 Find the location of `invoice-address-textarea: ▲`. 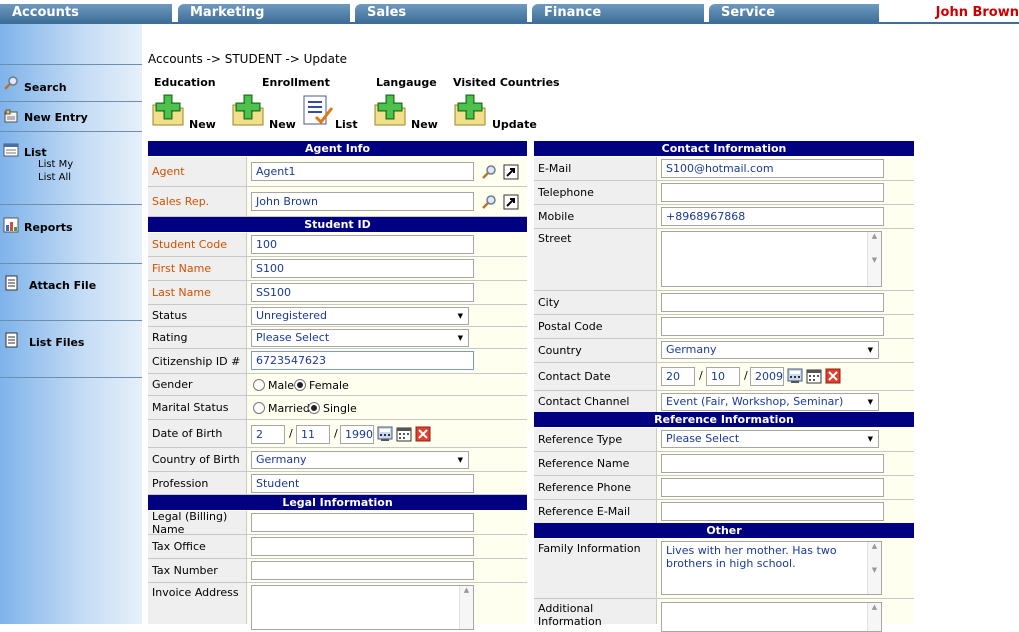

invoice-address-textarea: ▲ is located at coordinates (362, 607).